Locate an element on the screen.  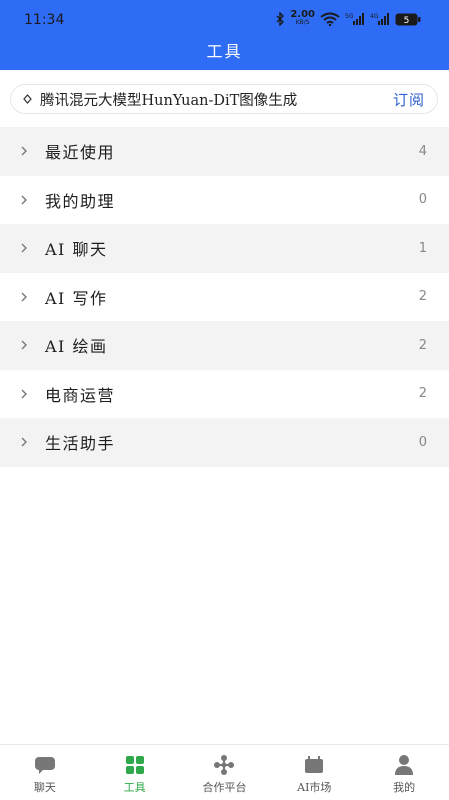
tab-me: 我的 is located at coordinates (404, 772).